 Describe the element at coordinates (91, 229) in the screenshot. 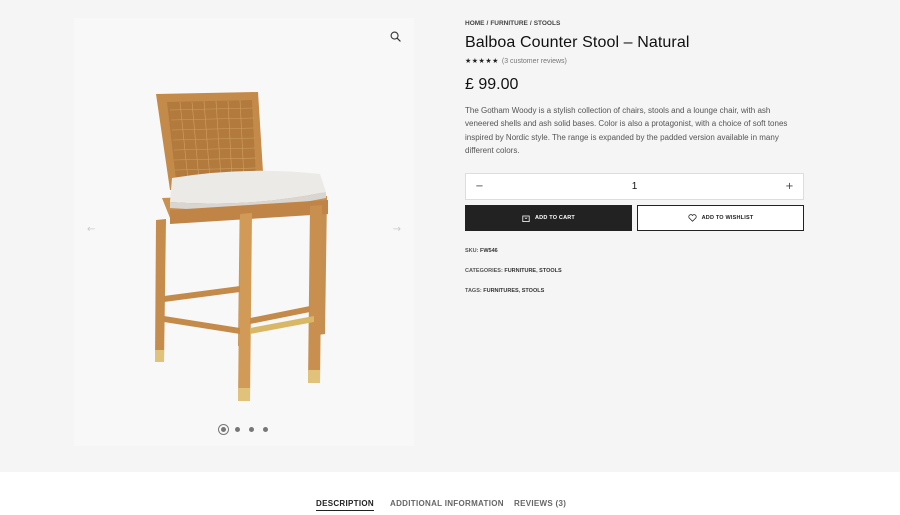

I see `arrow-left-icon: ←` at that location.